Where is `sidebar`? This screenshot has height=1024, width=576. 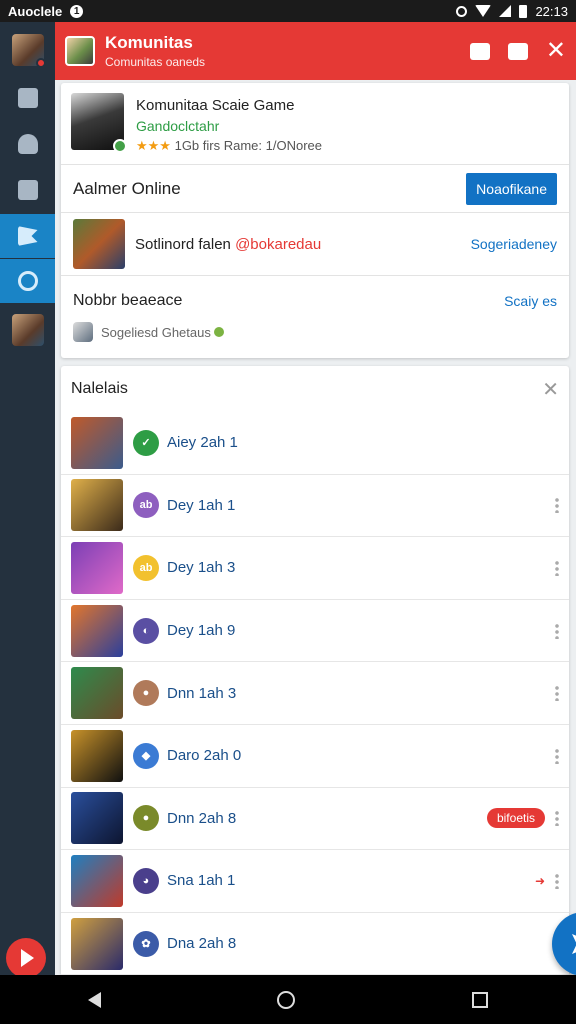
sidebar is located at coordinates (27, 500).